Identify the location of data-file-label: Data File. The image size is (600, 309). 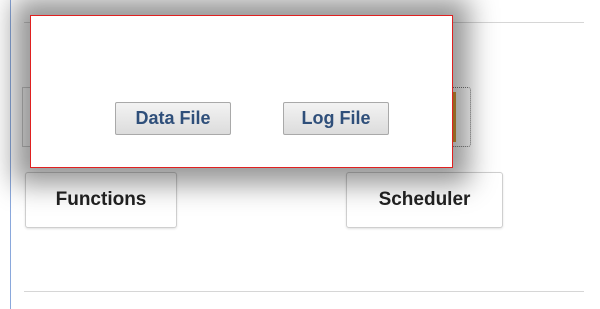
(173, 118).